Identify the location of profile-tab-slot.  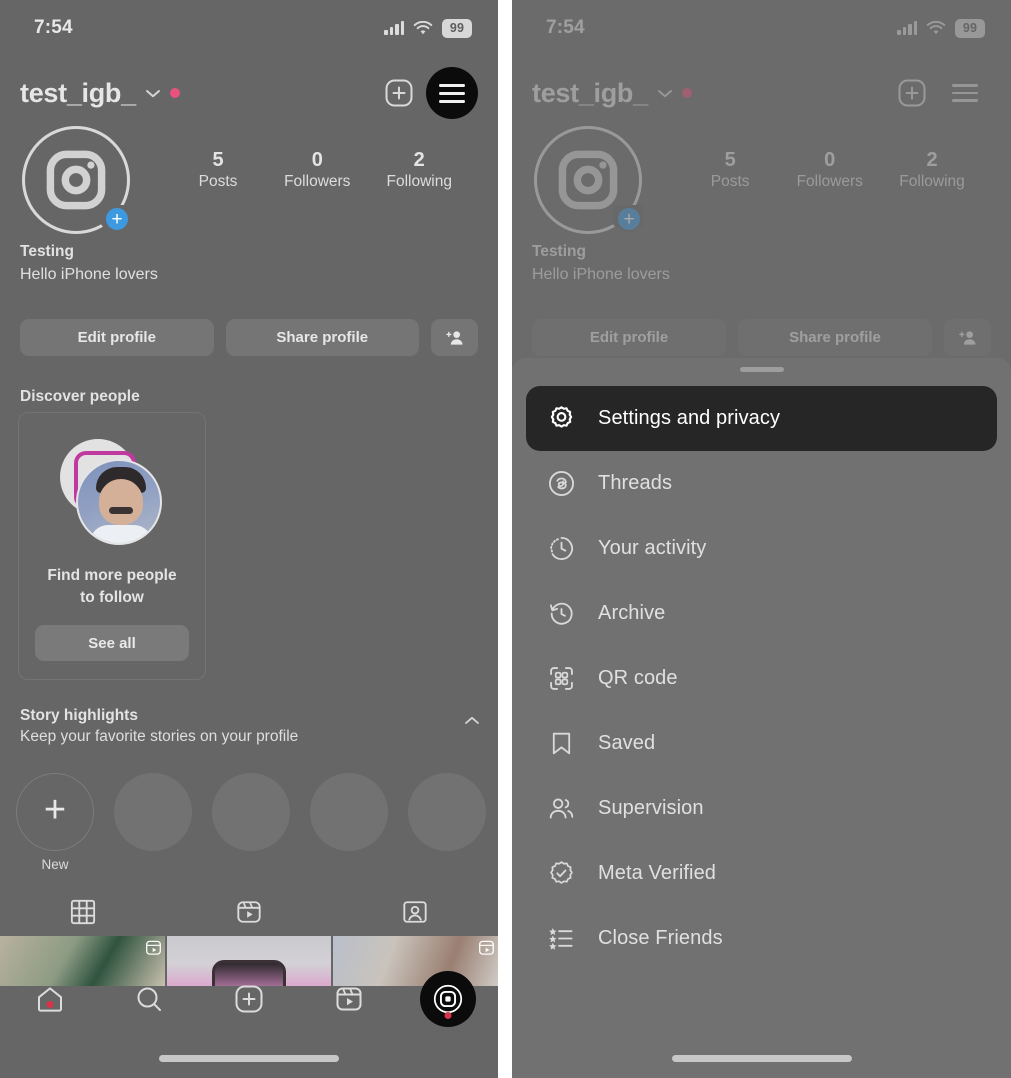
(448, 999).